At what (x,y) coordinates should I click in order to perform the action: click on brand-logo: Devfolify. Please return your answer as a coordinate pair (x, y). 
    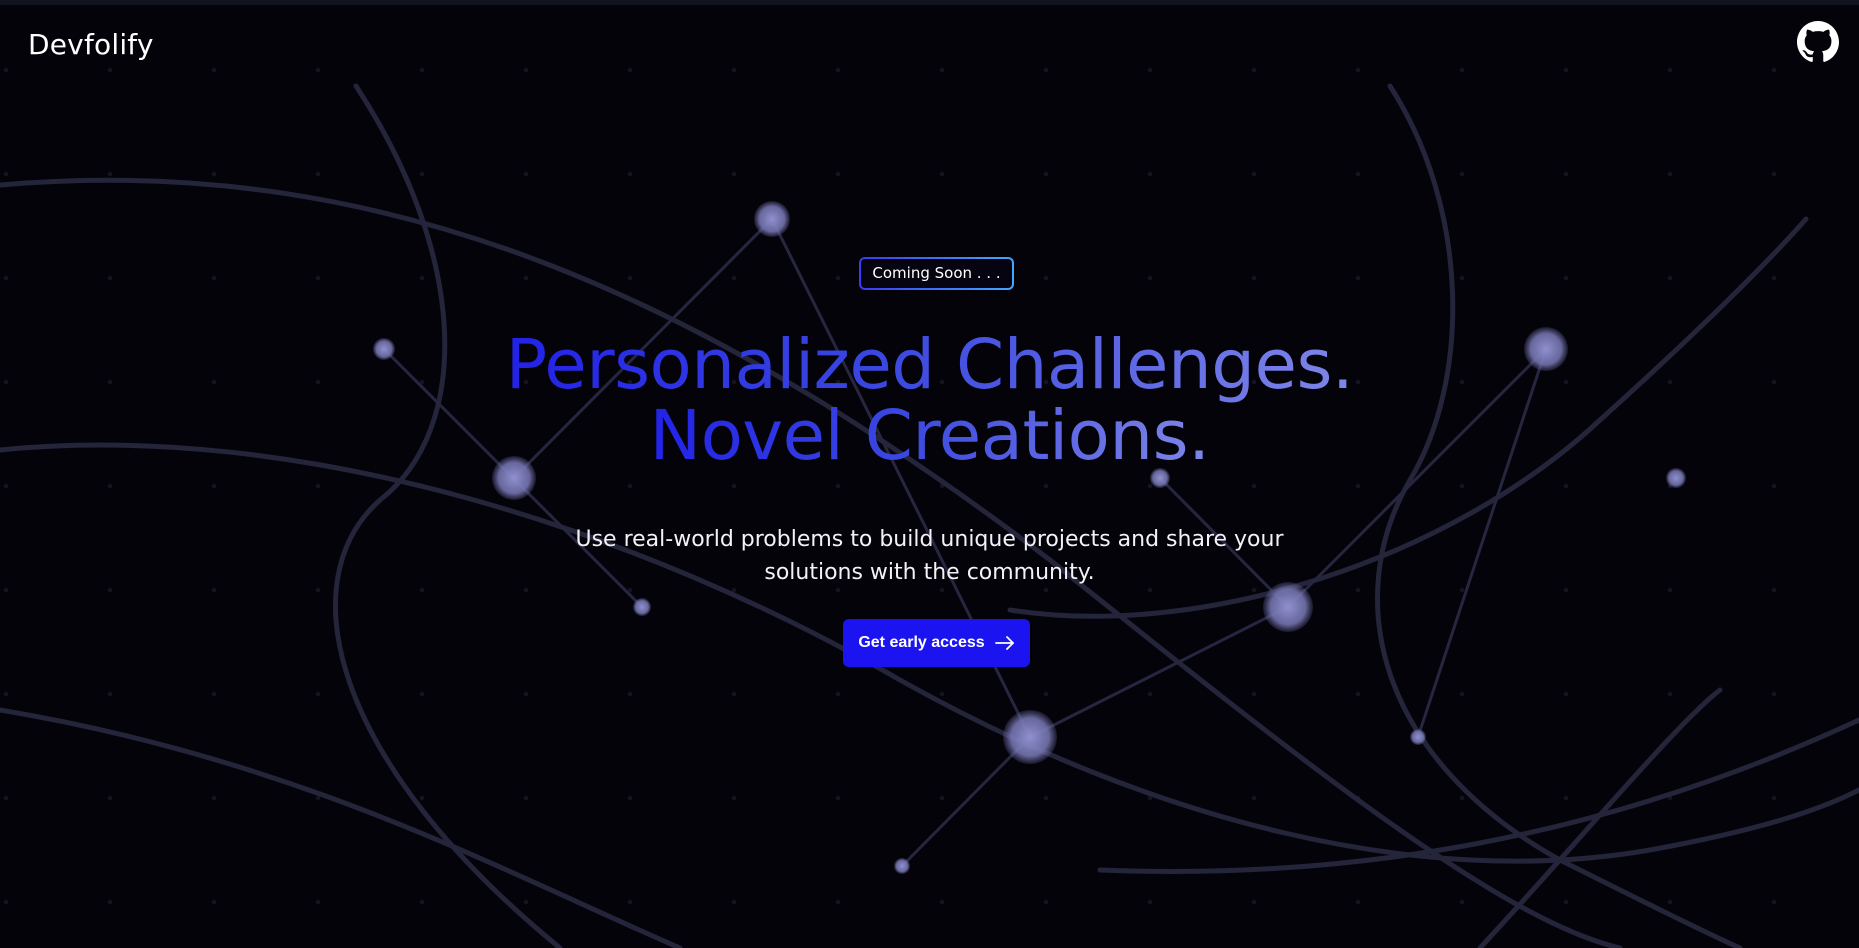
    Looking at the image, I should click on (91, 44).